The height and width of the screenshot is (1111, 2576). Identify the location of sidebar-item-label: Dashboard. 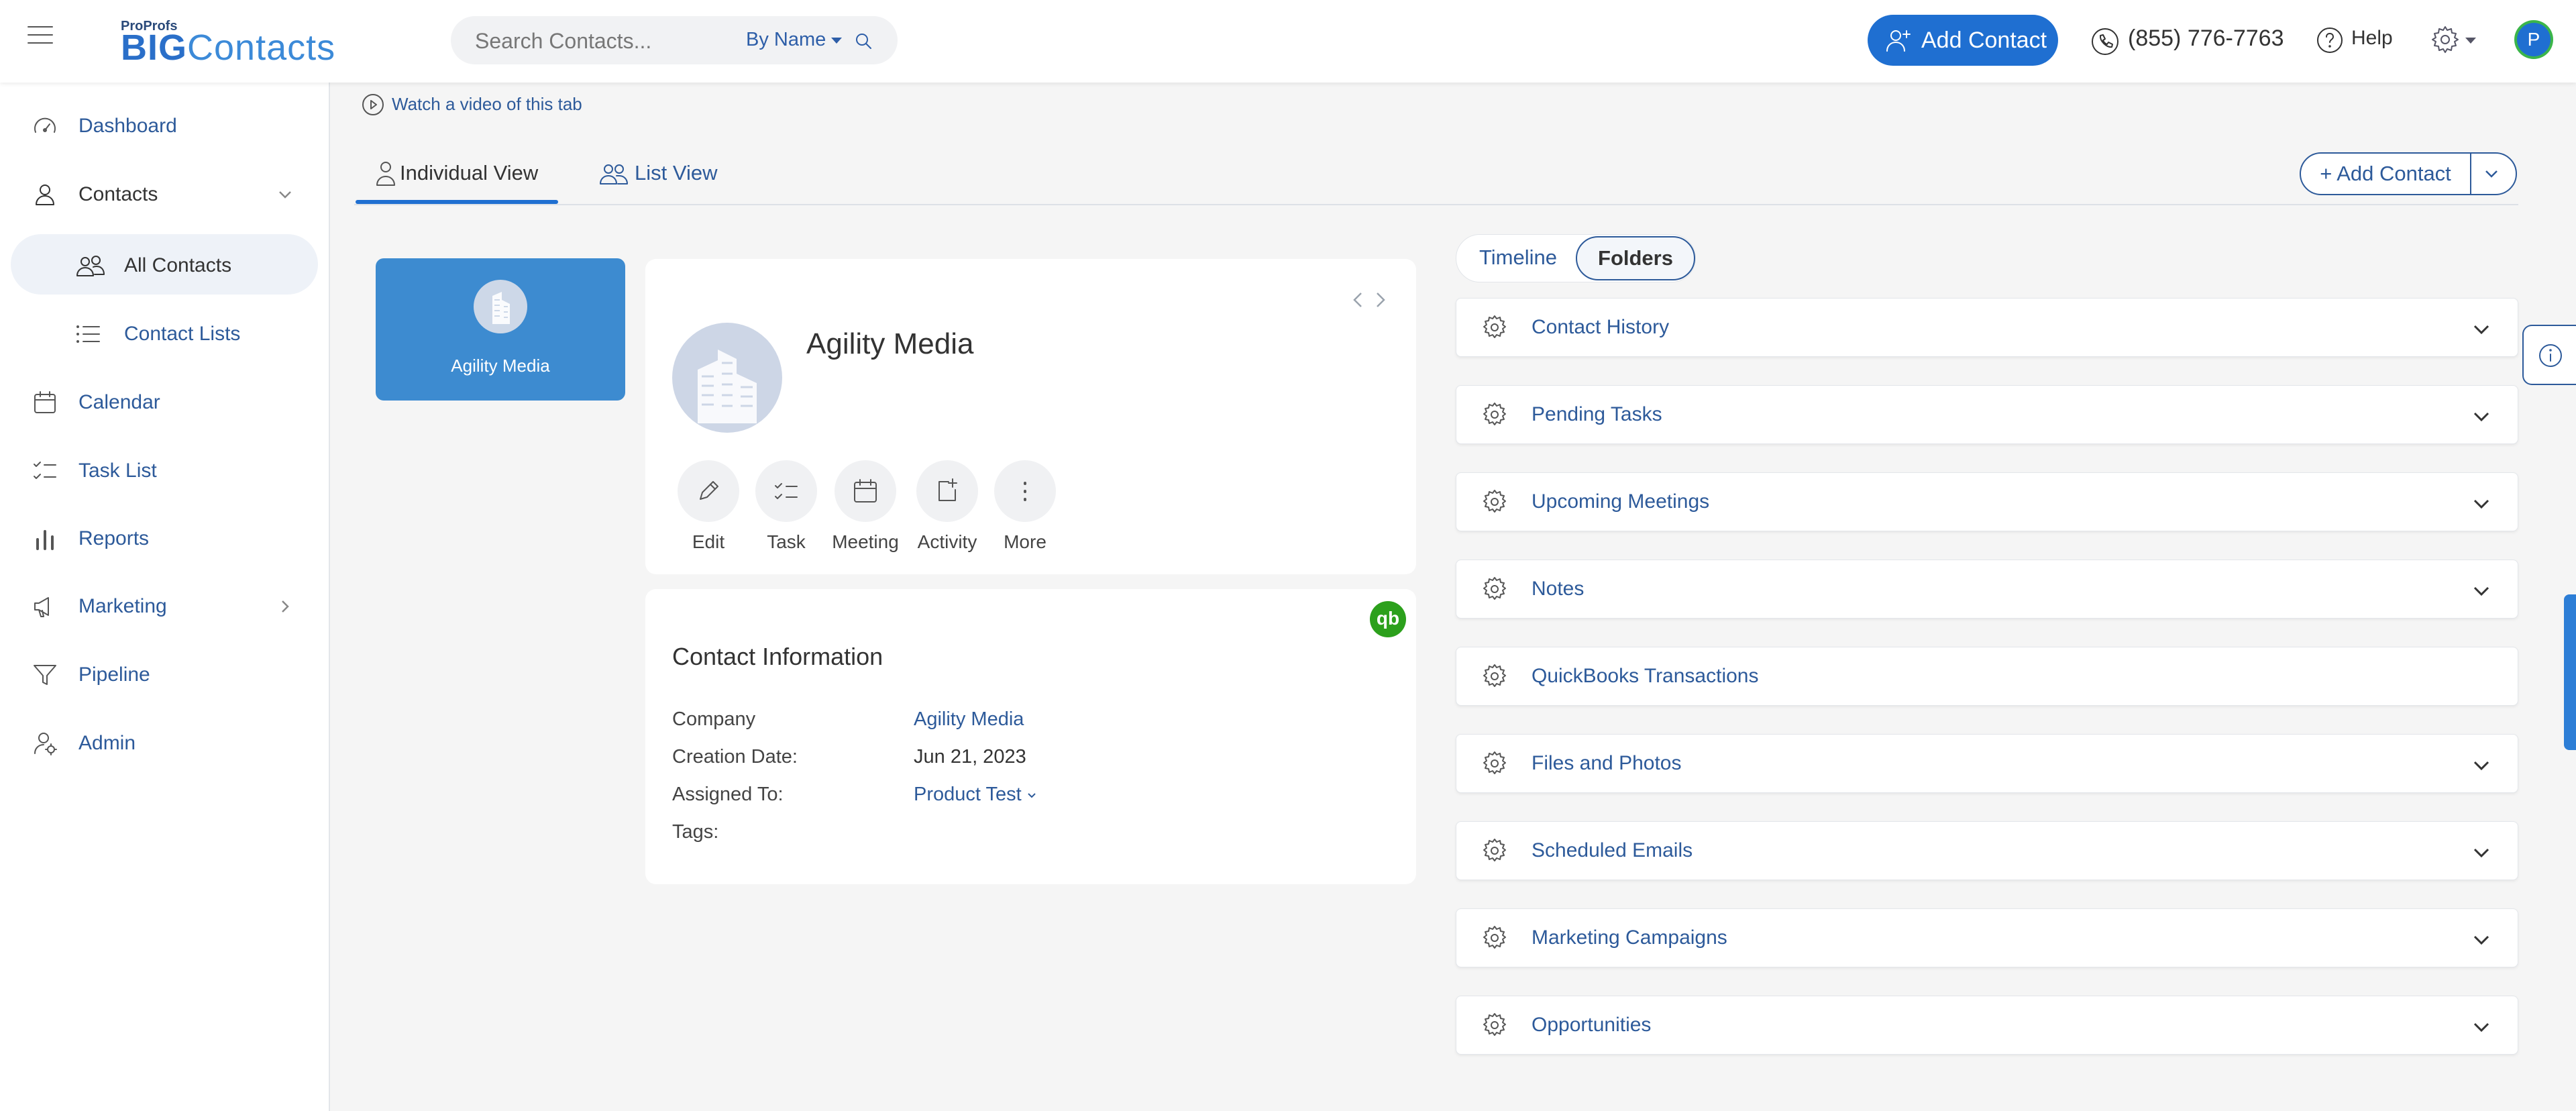
(127, 126).